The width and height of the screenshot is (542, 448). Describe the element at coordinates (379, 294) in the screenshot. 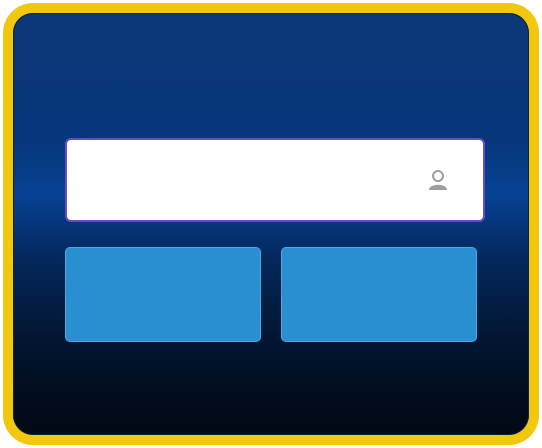

I see `right-button` at that location.